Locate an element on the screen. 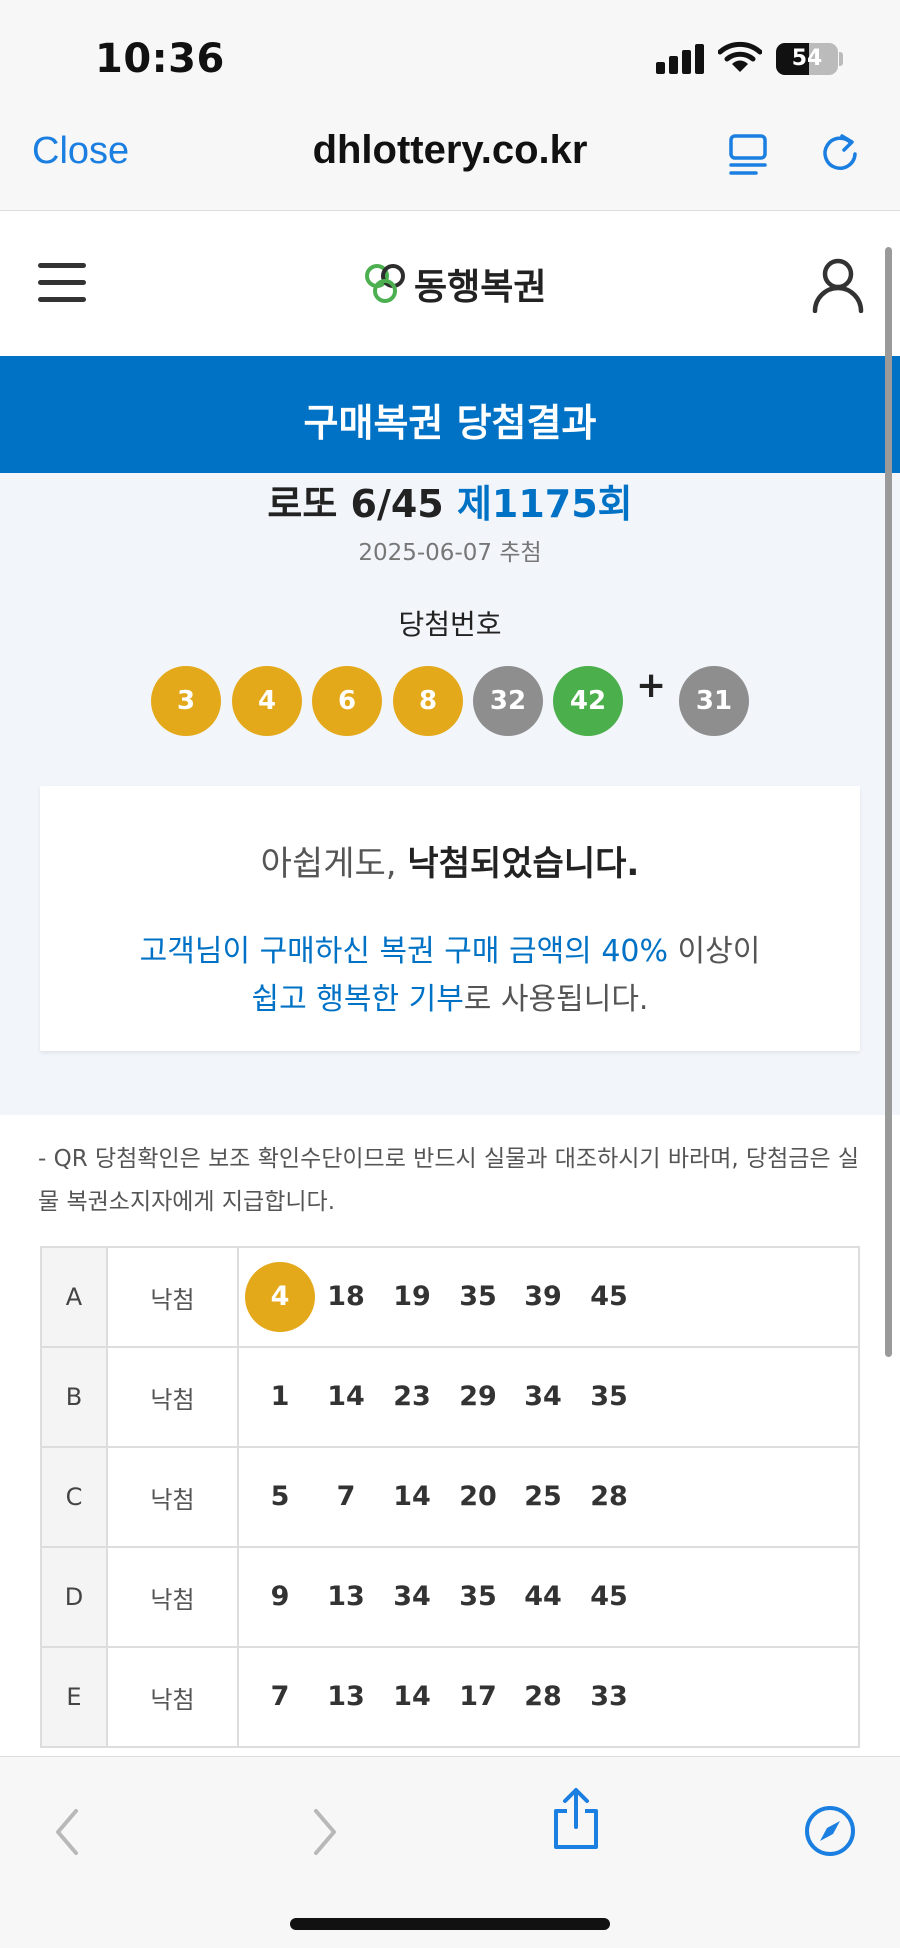  site-header: 동행복권 is located at coordinates (450, 283).